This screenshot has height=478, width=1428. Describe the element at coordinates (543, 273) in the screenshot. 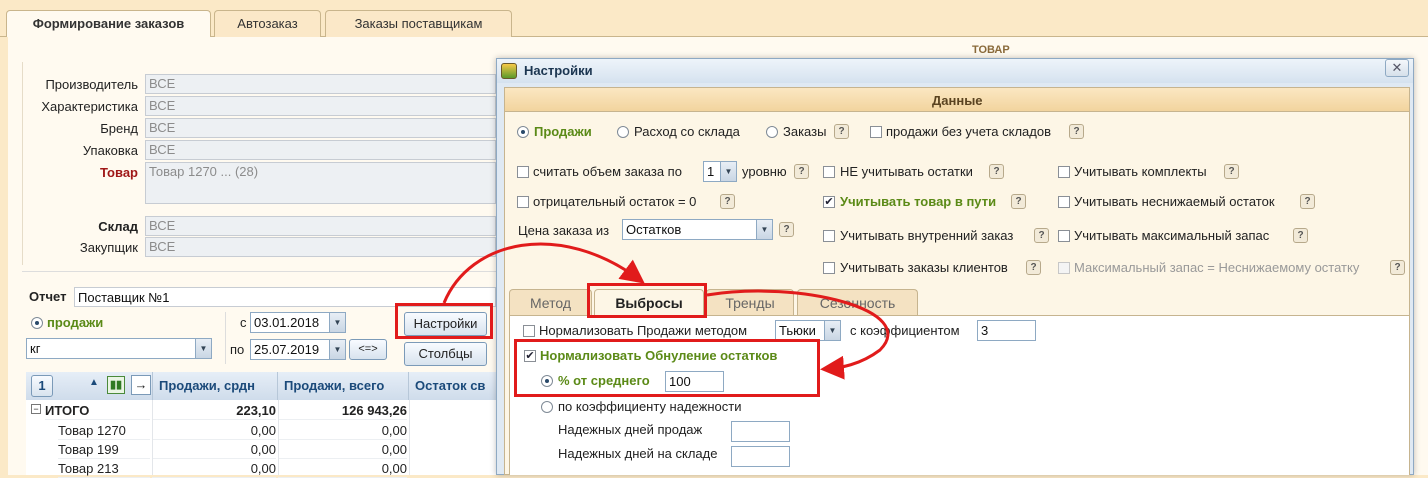

I see `arrow-to-outliers-tab` at that location.